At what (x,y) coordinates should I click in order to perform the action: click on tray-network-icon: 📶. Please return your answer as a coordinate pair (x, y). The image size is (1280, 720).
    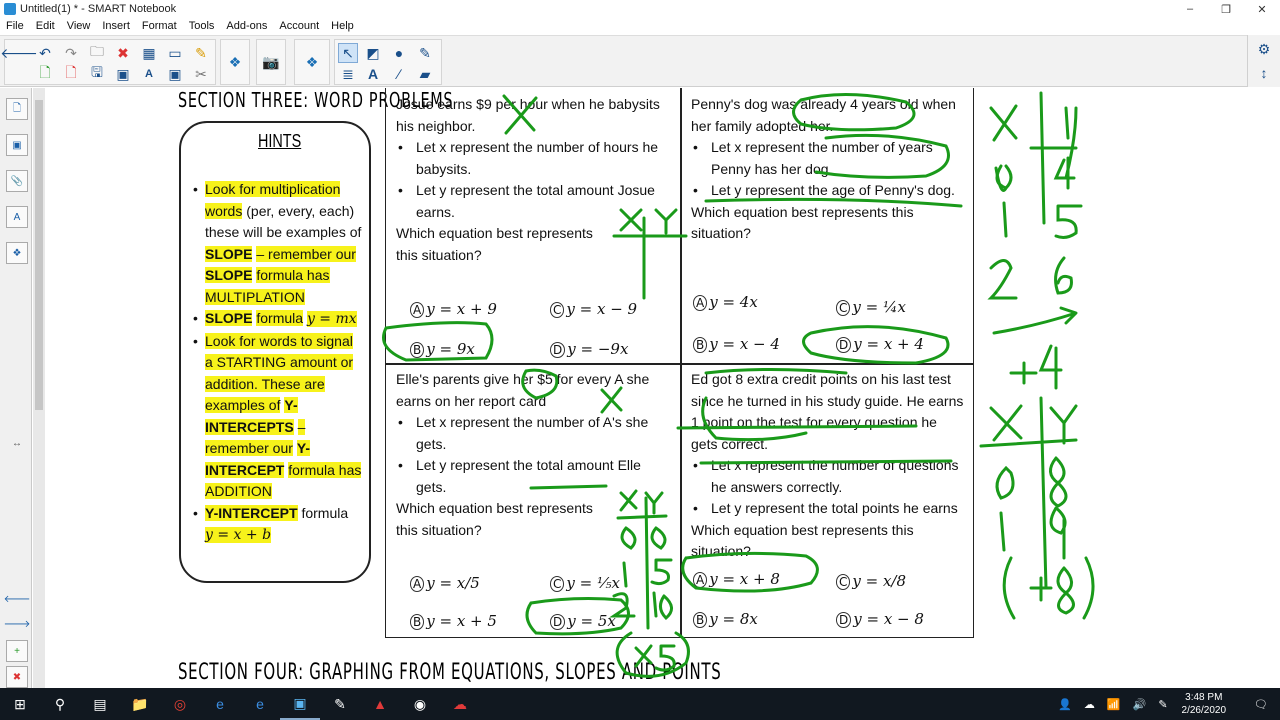
    Looking at the image, I should click on (1114, 704).